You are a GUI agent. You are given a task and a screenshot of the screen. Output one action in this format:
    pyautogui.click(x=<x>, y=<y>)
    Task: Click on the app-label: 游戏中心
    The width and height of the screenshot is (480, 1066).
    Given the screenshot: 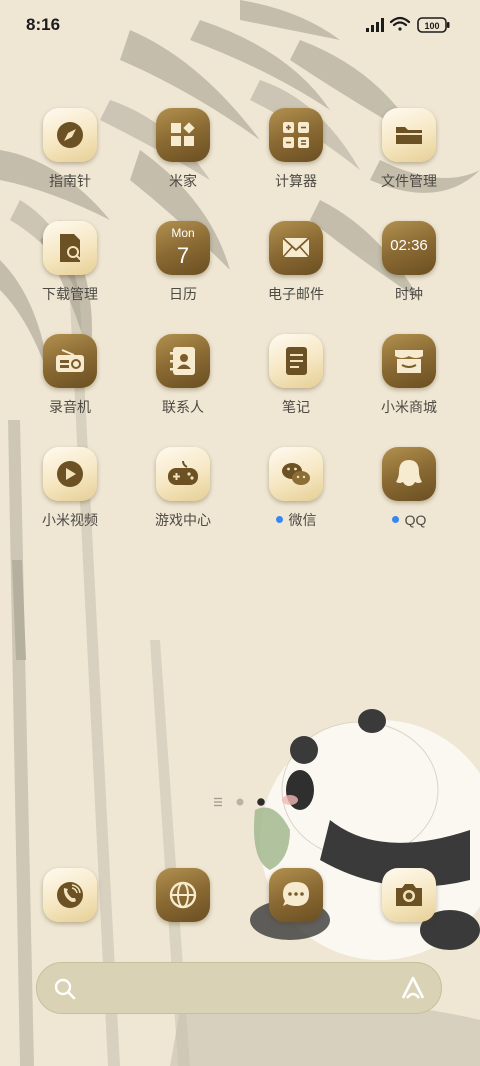 What is the action you would take?
    pyautogui.click(x=183, y=520)
    